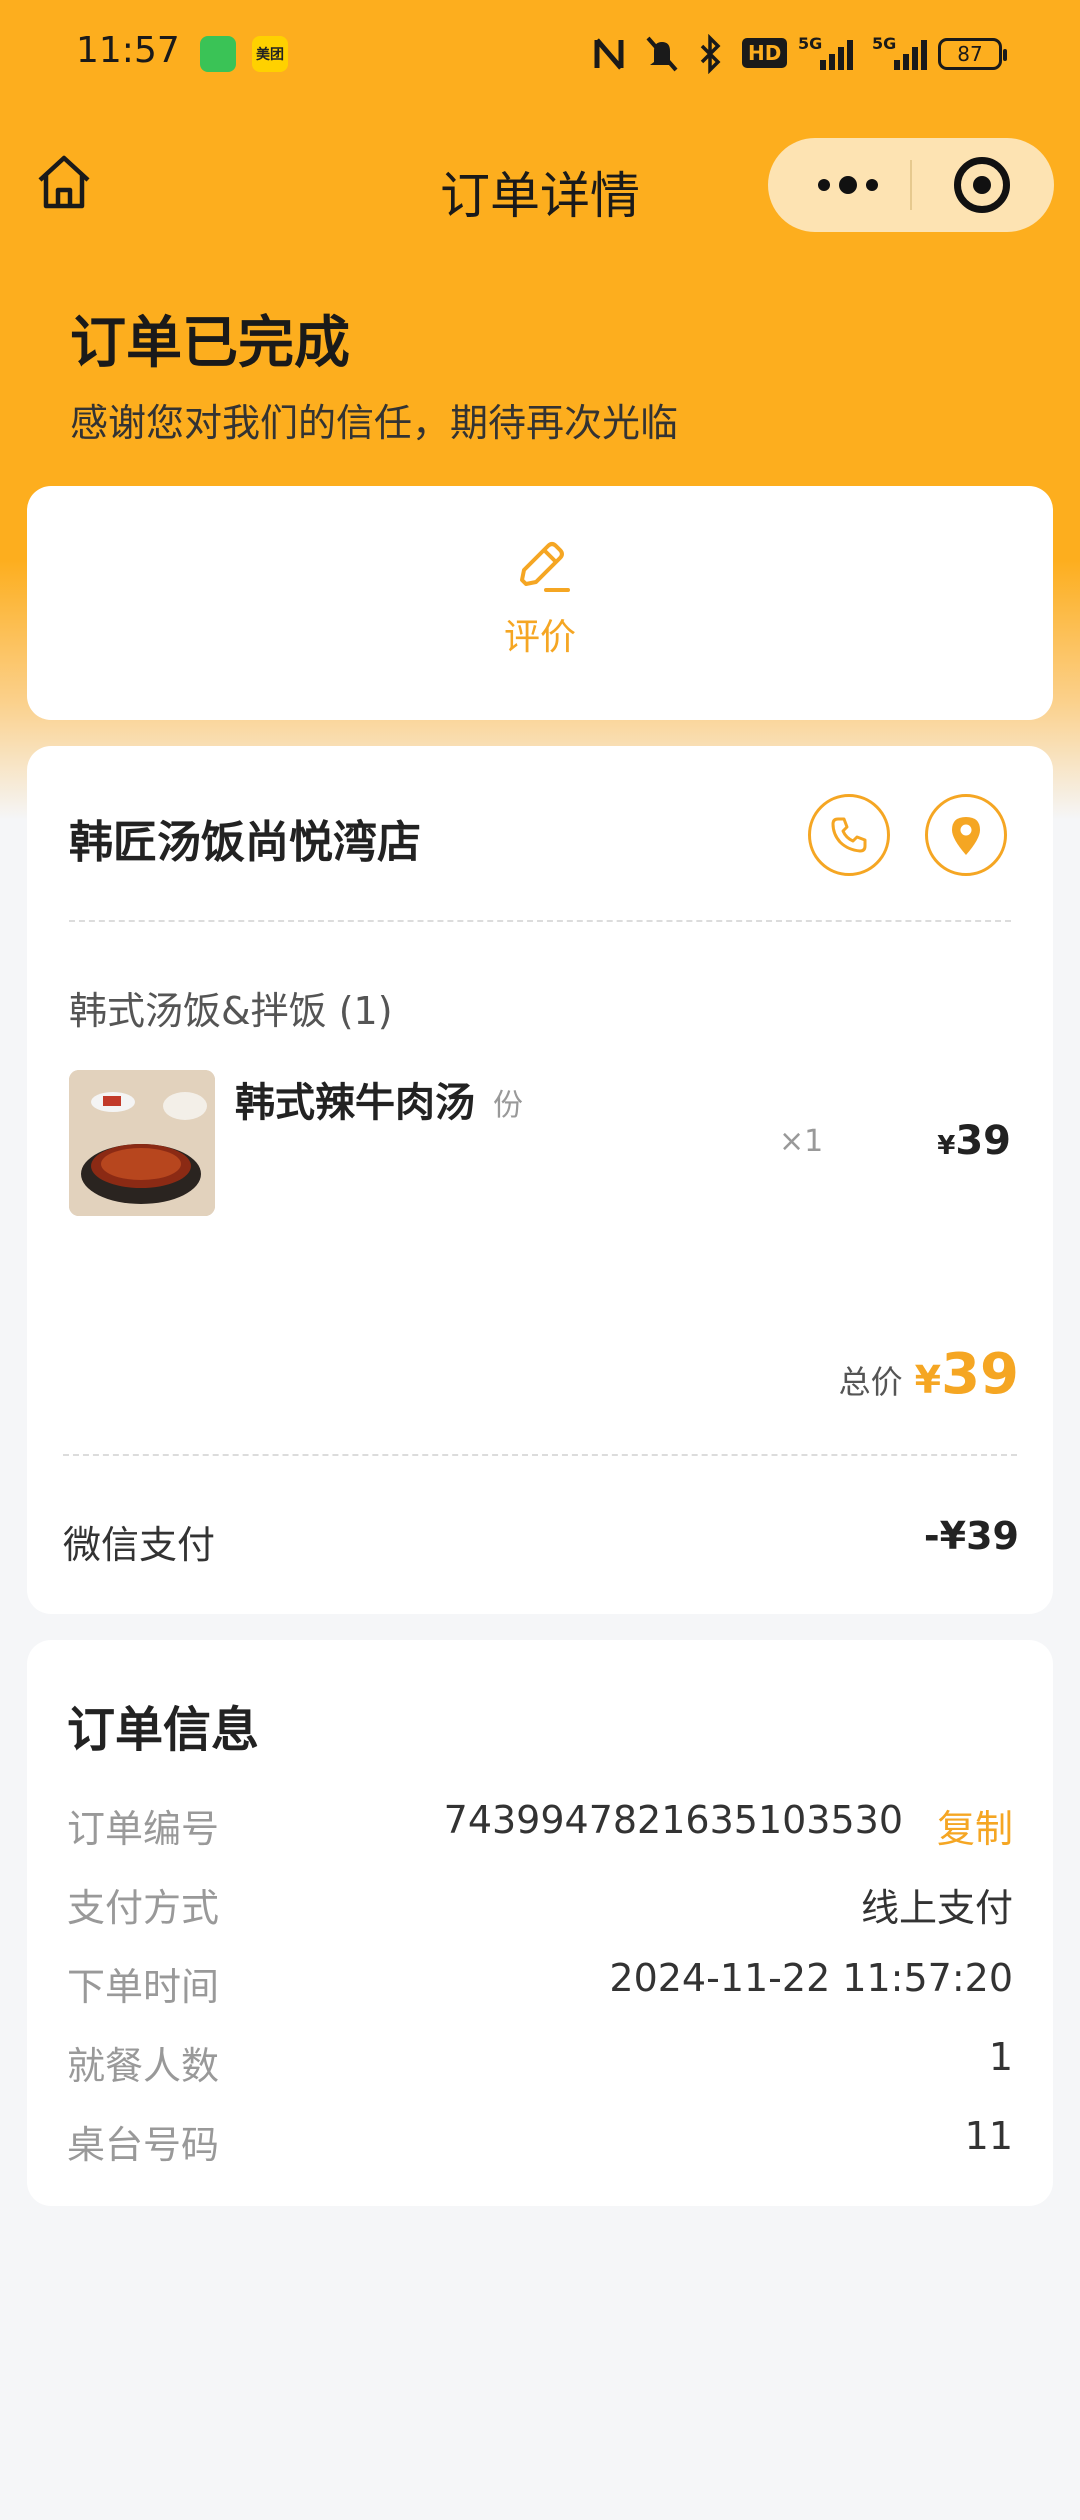 This screenshot has width=1080, height=2520. What do you see at coordinates (128, 50) in the screenshot?
I see `status-time: 11:57` at bounding box center [128, 50].